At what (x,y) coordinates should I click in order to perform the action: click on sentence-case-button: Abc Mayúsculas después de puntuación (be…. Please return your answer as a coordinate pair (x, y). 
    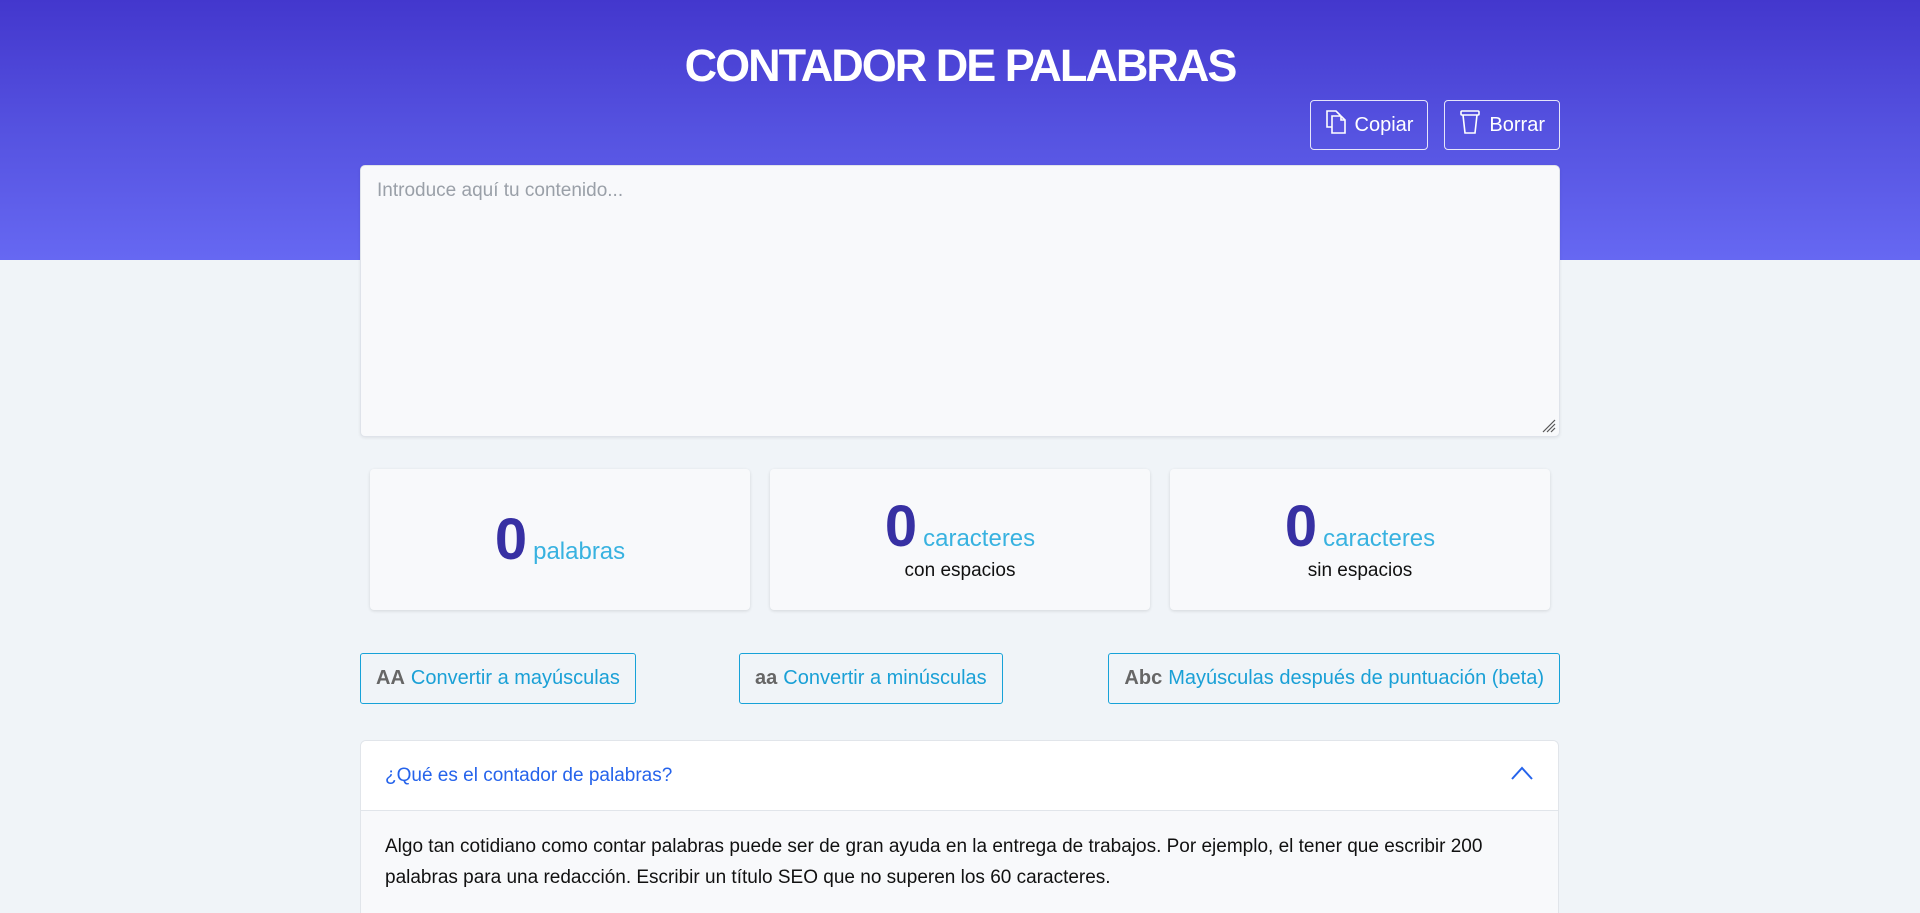
    Looking at the image, I should click on (1334, 678).